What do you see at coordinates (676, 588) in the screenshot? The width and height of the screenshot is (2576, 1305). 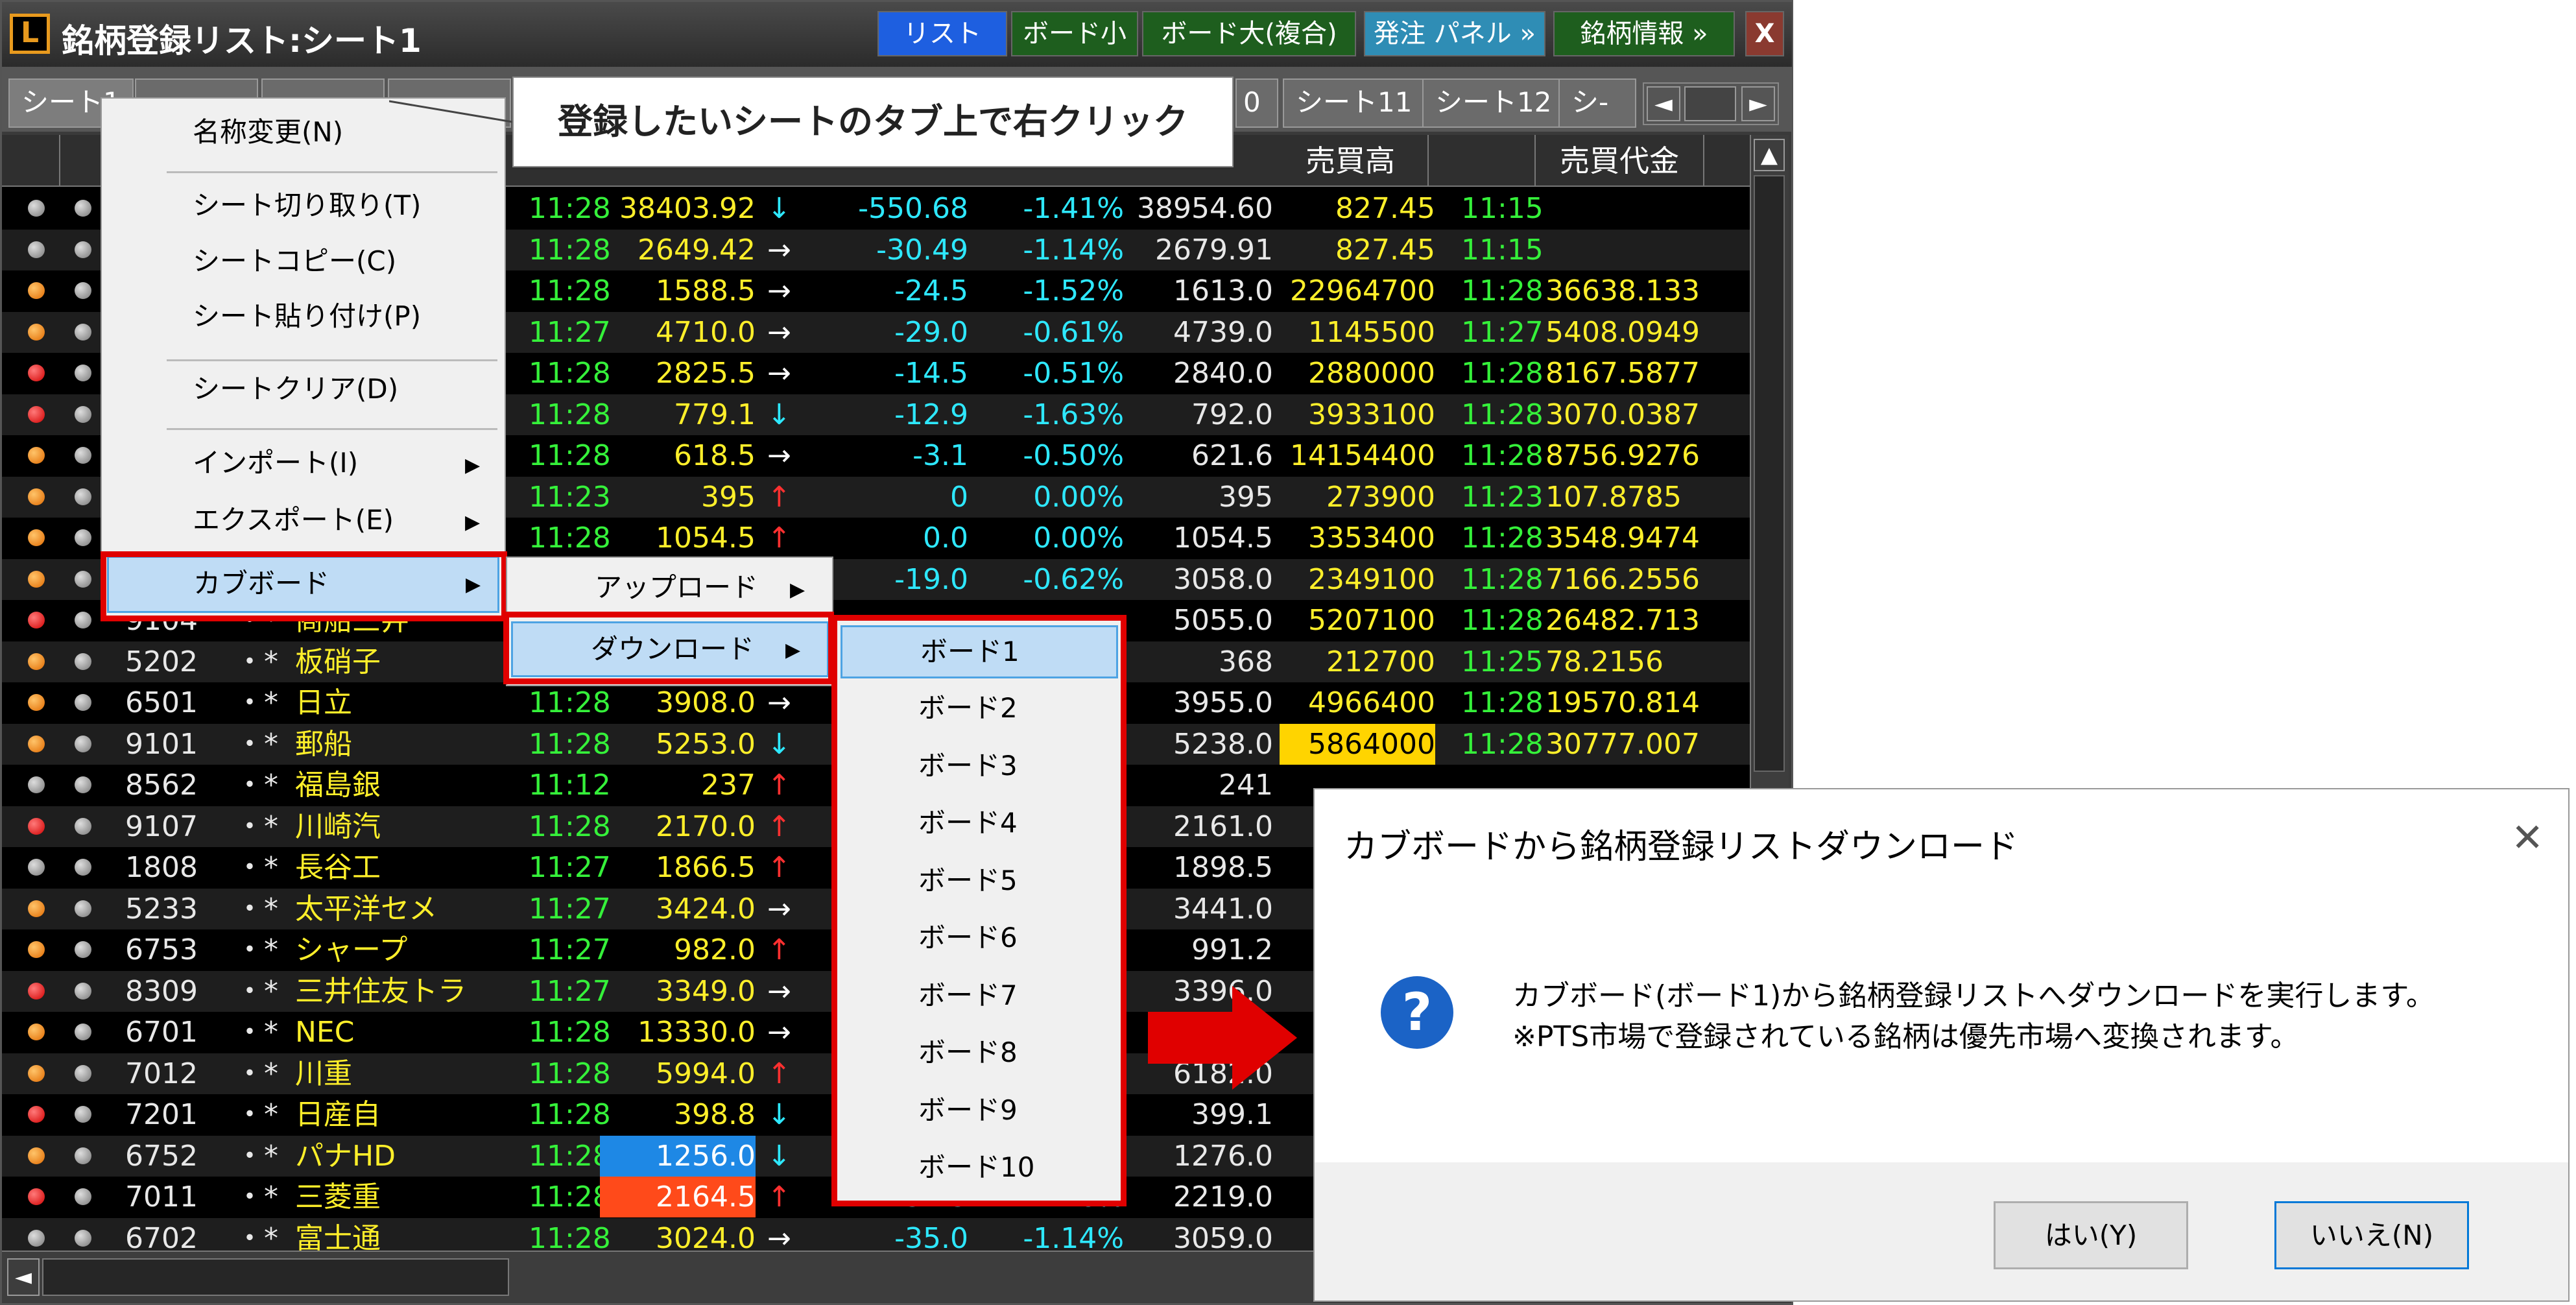 I see `menu-upload: アップロード` at bounding box center [676, 588].